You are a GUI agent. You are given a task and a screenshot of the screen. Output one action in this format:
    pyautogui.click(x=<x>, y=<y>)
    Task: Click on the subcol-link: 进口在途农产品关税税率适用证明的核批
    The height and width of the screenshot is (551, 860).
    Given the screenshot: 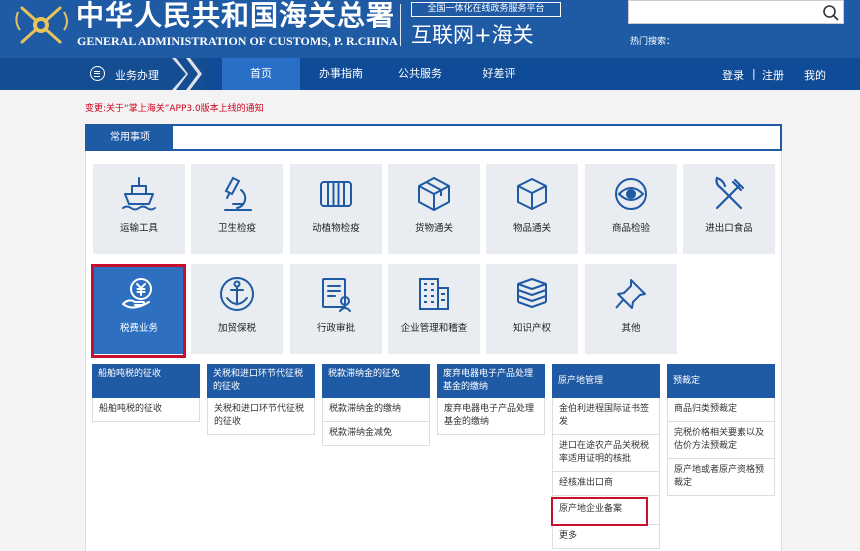 What is the action you would take?
    pyautogui.click(x=606, y=453)
    